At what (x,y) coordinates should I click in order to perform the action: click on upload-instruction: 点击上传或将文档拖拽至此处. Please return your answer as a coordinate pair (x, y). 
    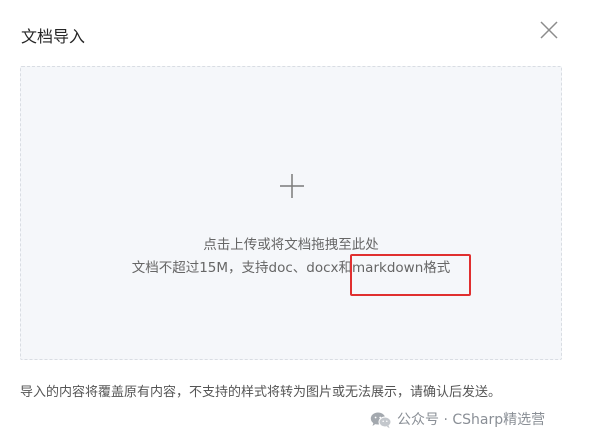
    Looking at the image, I should click on (291, 245).